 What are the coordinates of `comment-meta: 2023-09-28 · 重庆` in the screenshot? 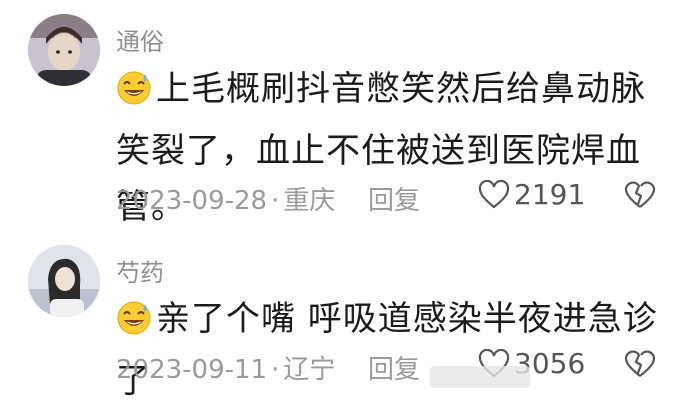 It's located at (225, 198).